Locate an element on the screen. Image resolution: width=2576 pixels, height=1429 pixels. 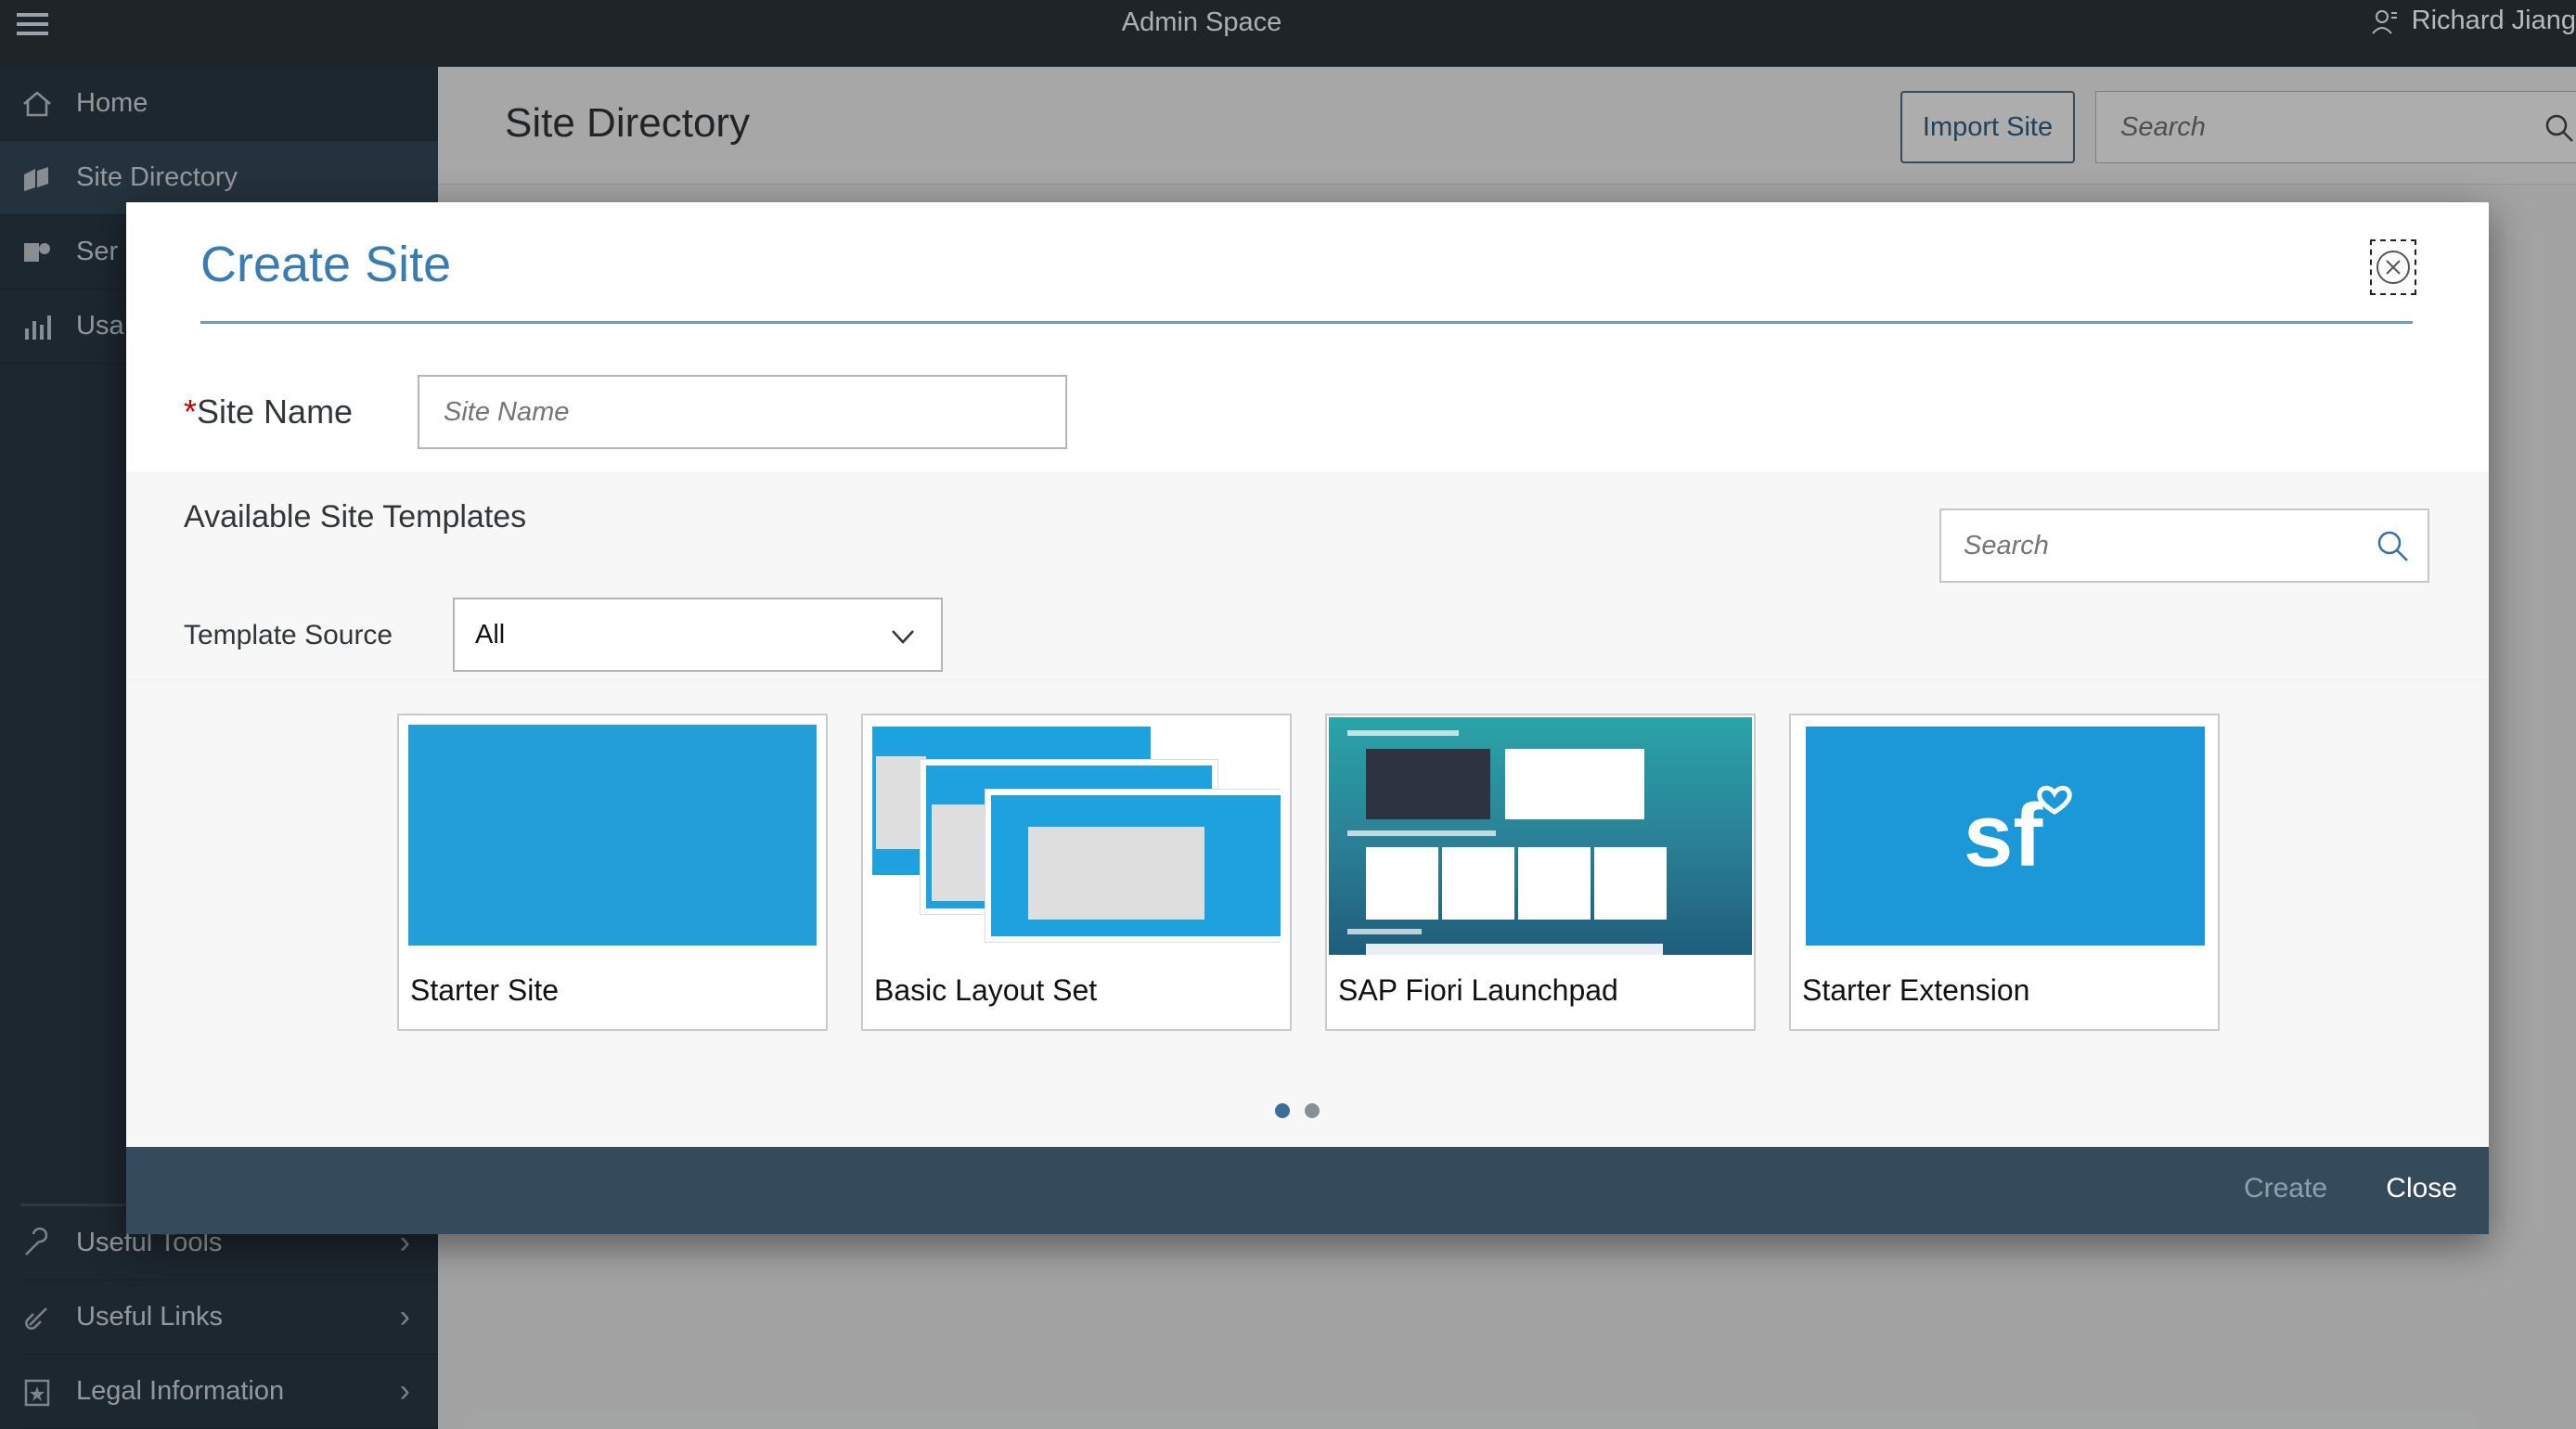
template-card-starter-extension: sf Starter Extension is located at coordinates (2004, 872).